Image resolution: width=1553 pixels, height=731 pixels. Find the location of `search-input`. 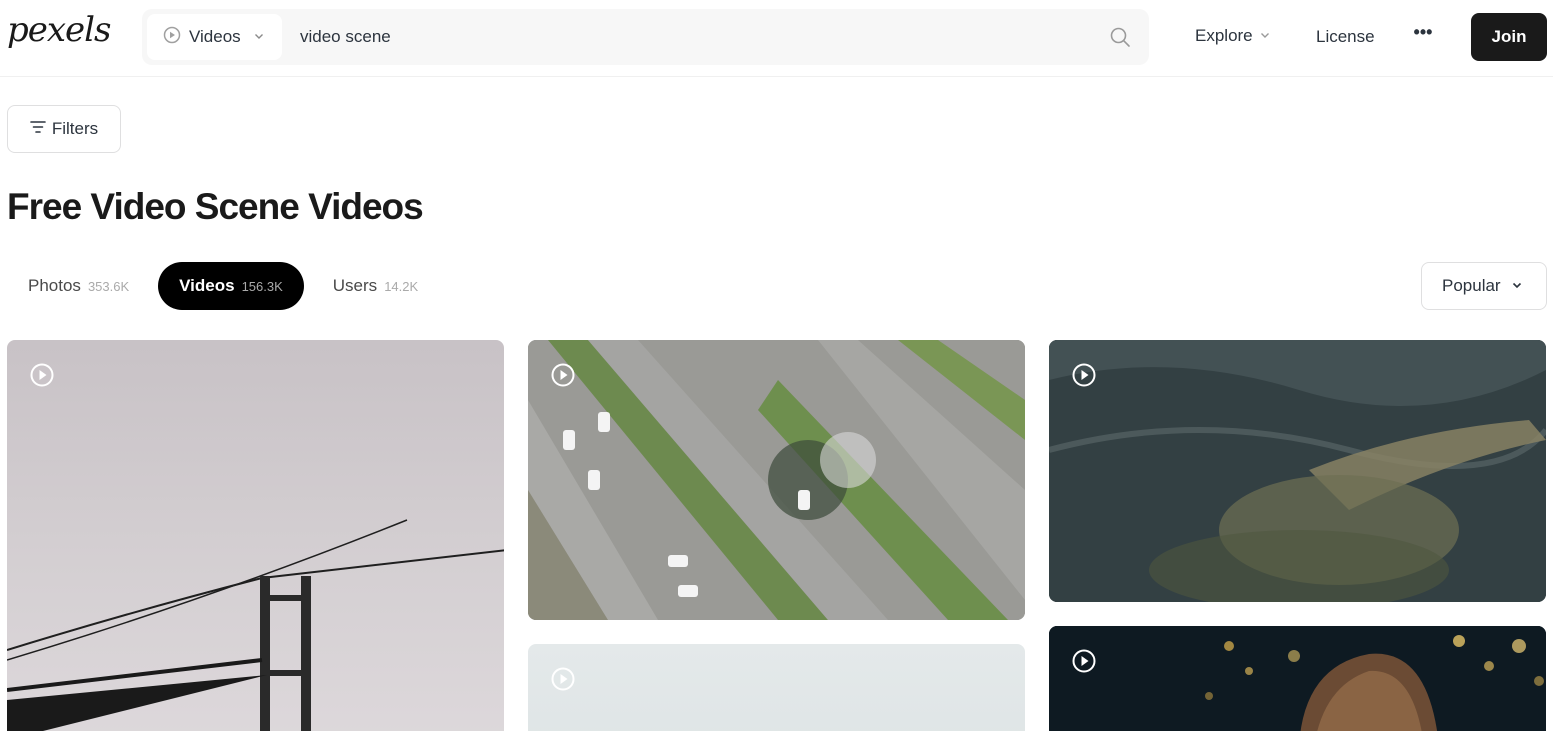

search-input is located at coordinates (700, 37).